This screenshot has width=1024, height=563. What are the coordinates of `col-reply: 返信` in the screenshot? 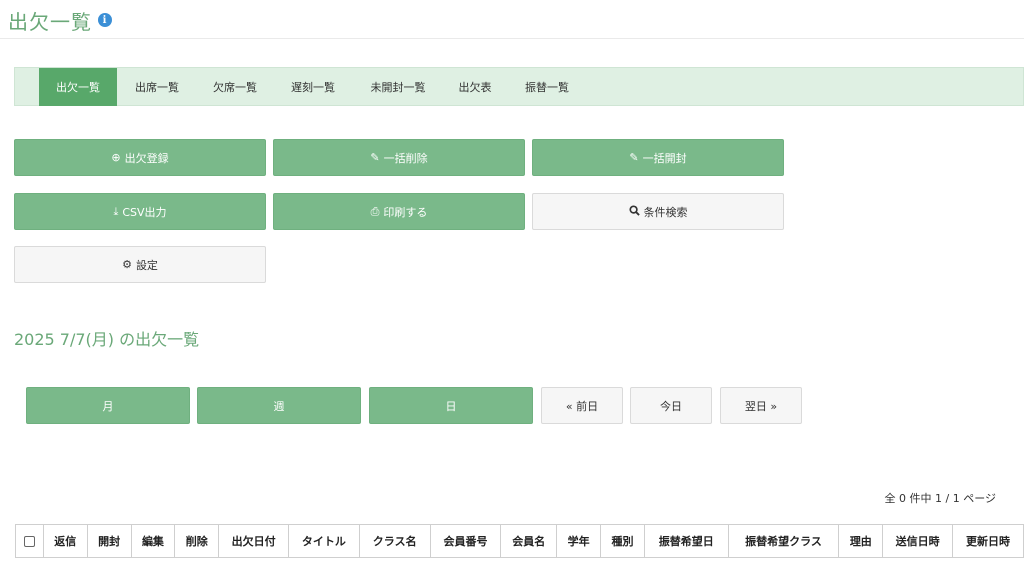 It's located at (65, 541).